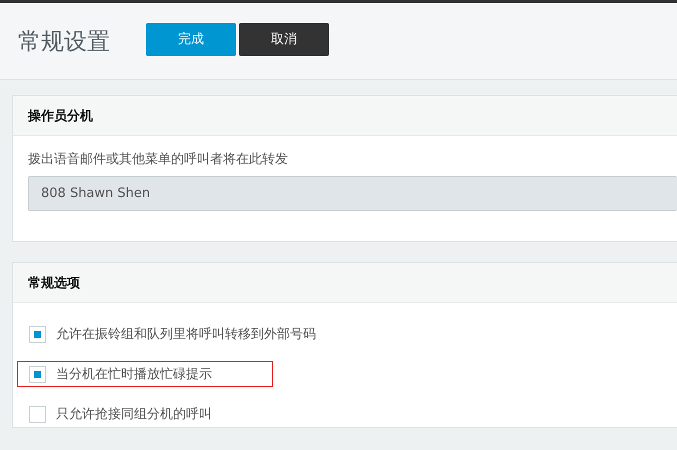 The image size is (677, 450). I want to click on cancel-button: 取消, so click(284, 39).